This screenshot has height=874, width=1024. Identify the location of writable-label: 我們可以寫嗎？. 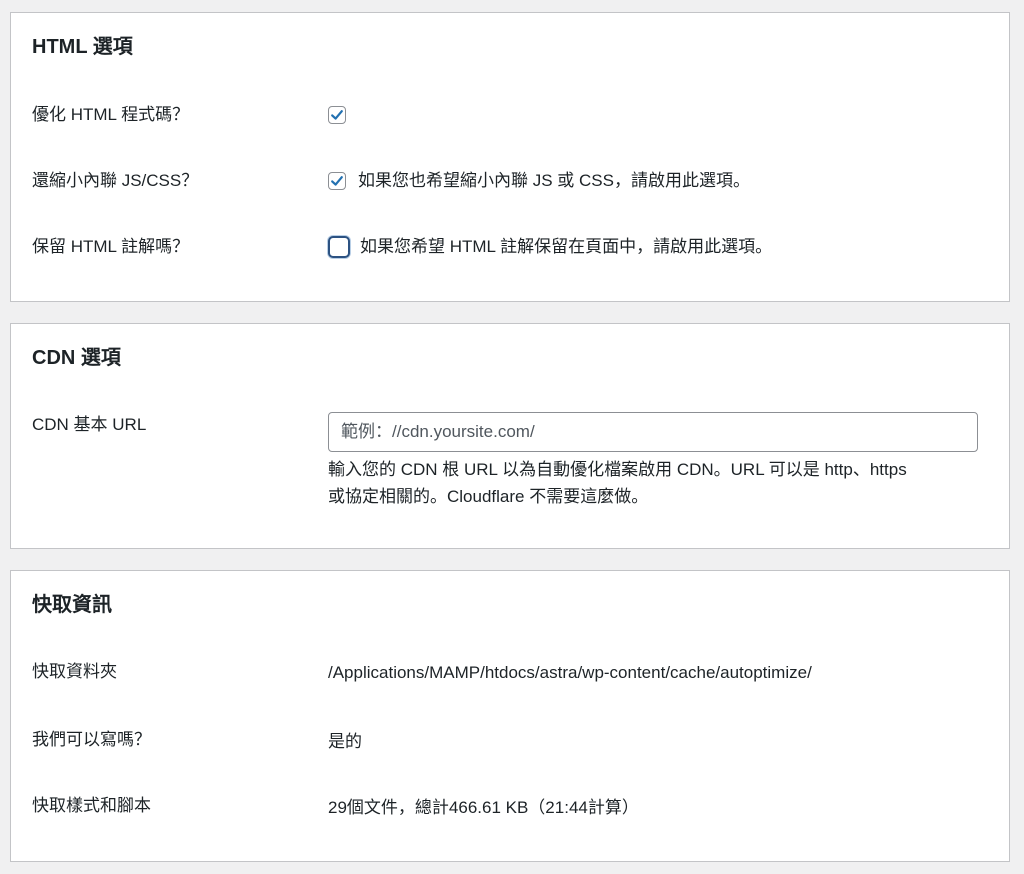
(91, 739).